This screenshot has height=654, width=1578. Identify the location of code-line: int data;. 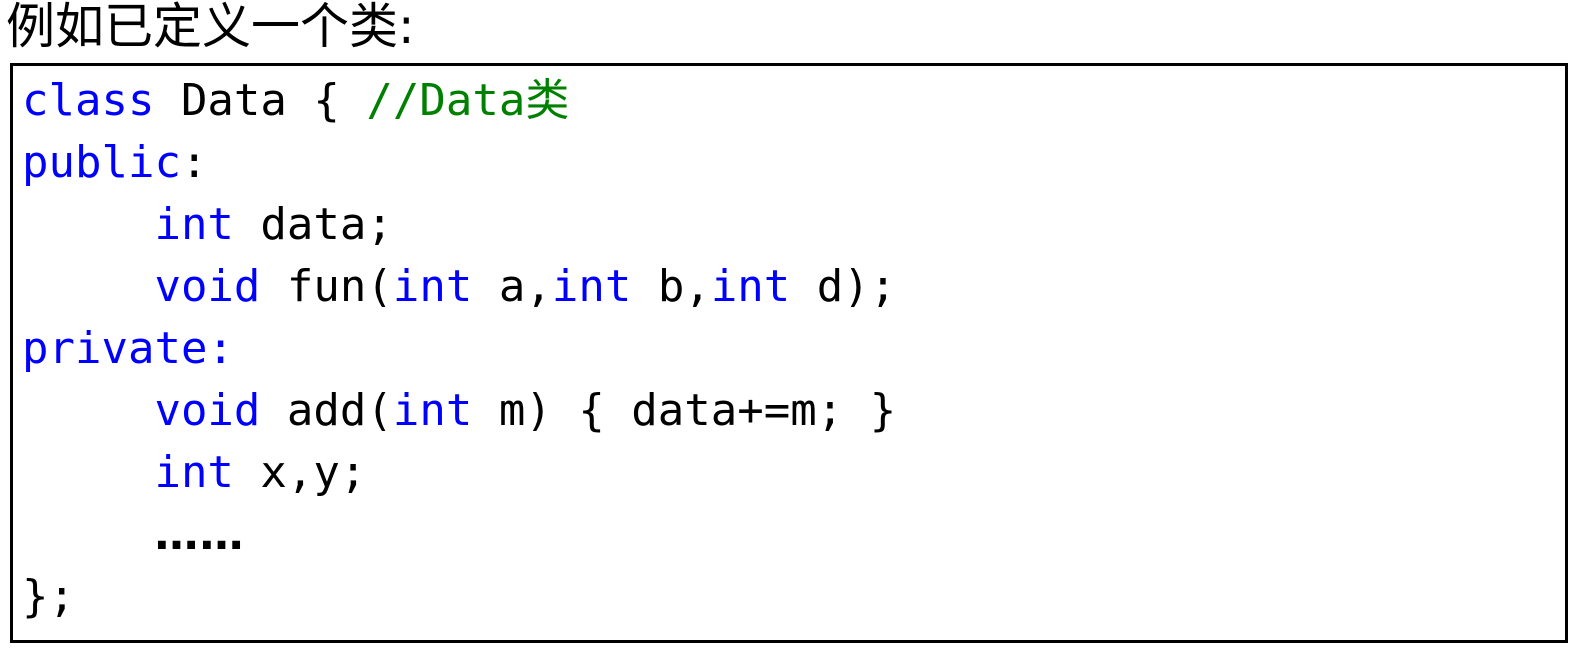
(793, 225).